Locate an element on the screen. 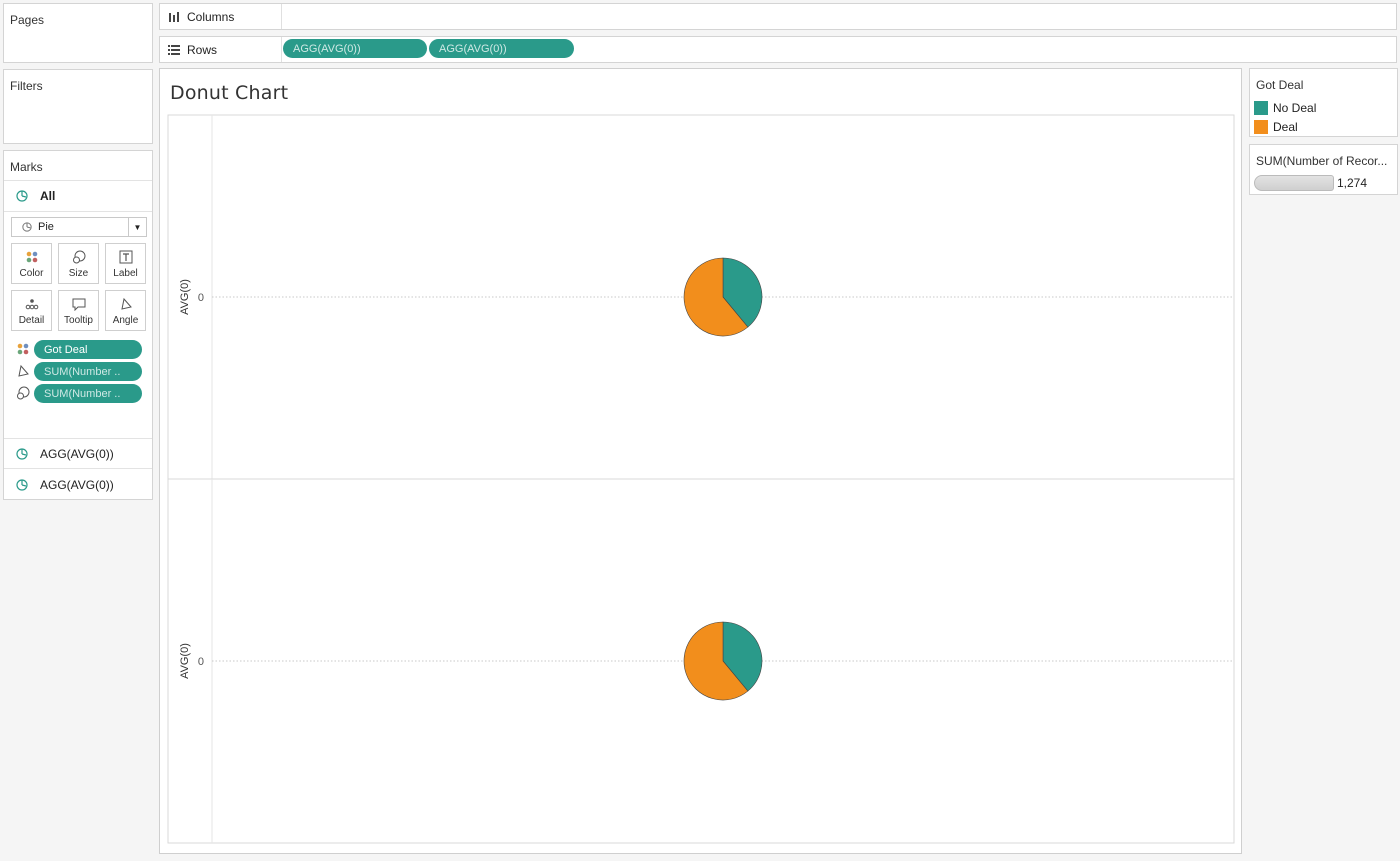 The image size is (1400, 861). label-button-label: Label is located at coordinates (125, 273).